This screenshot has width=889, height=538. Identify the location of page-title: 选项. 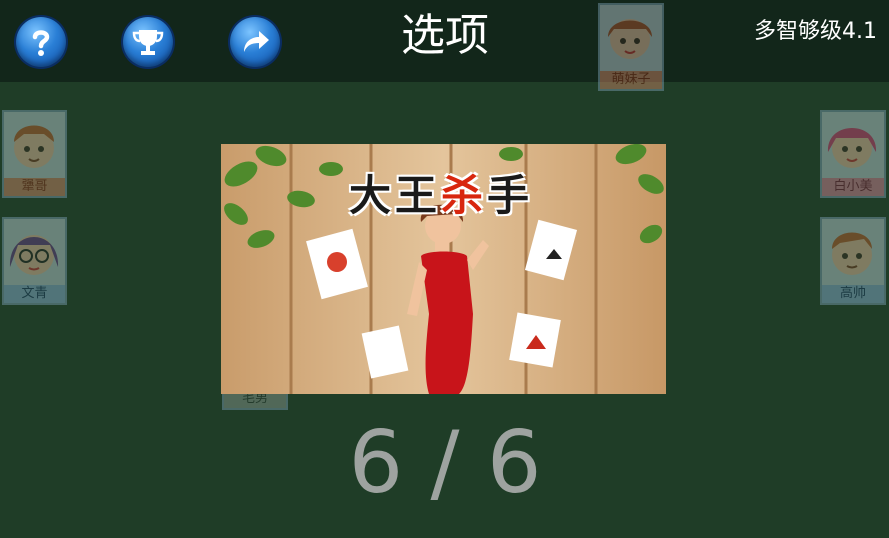
(445, 35).